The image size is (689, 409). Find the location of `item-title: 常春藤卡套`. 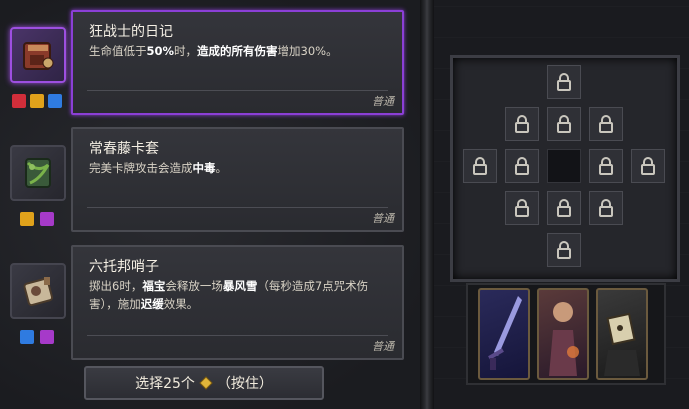

item-title: 常春藤卡套 is located at coordinates (124, 149).